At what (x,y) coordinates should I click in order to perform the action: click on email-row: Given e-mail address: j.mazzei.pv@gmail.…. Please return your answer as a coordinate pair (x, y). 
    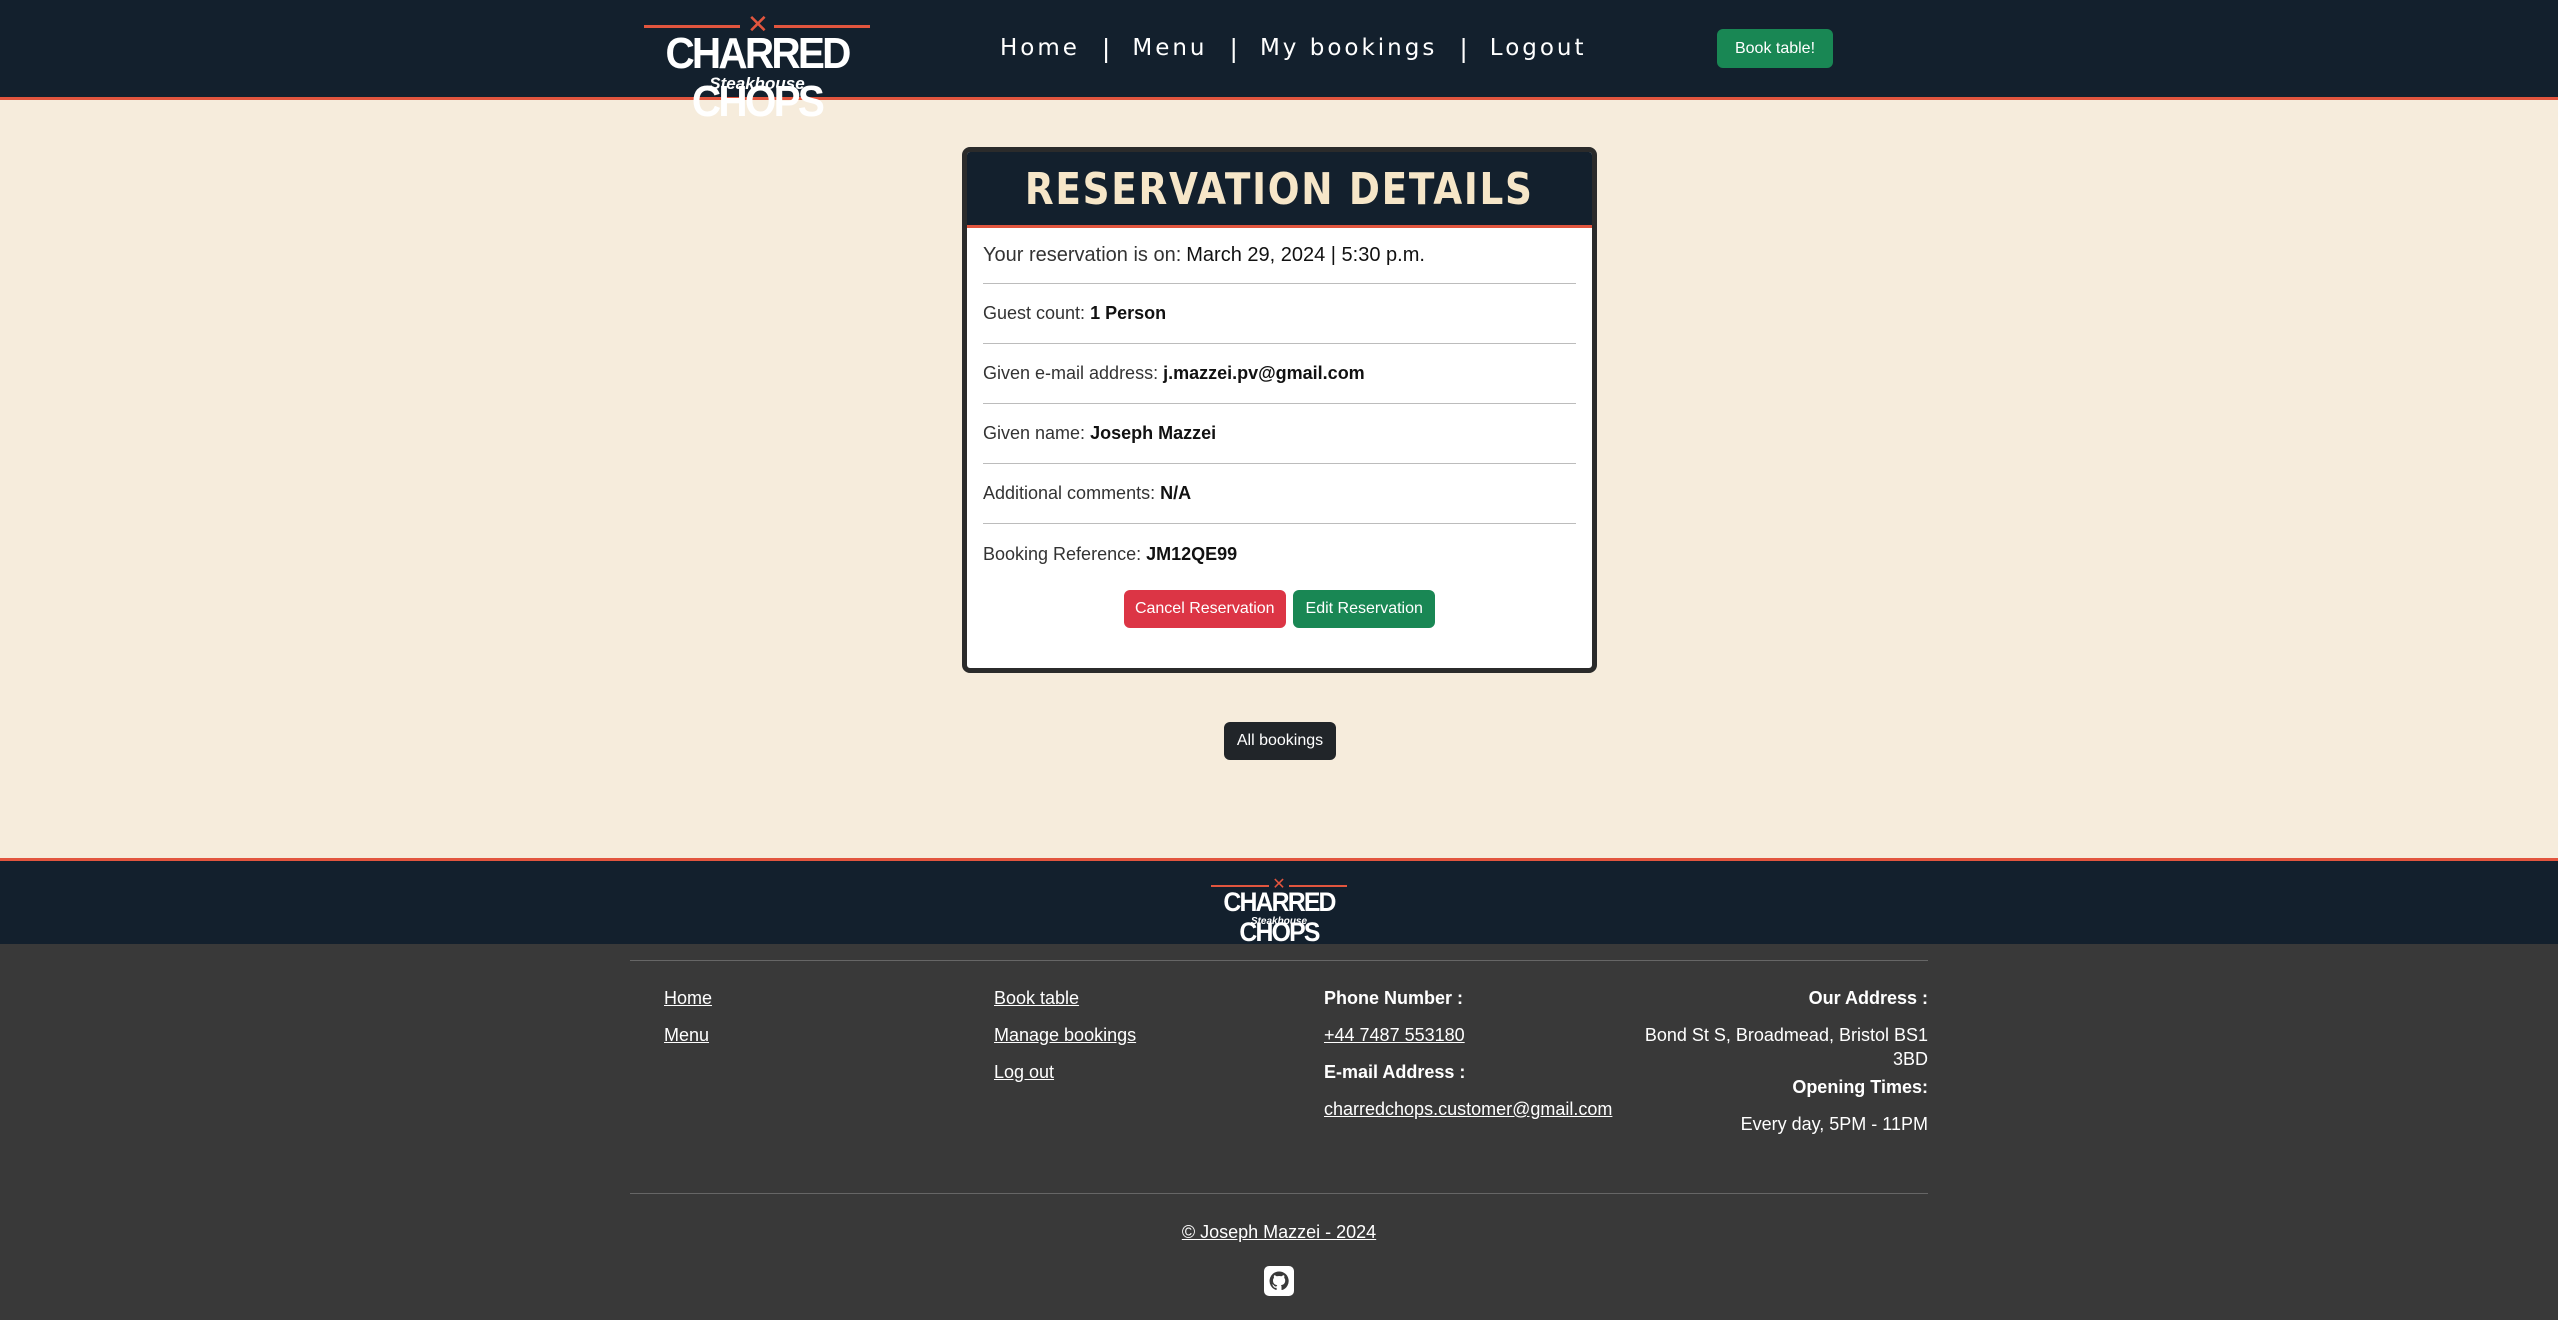
    Looking at the image, I should click on (1279, 374).